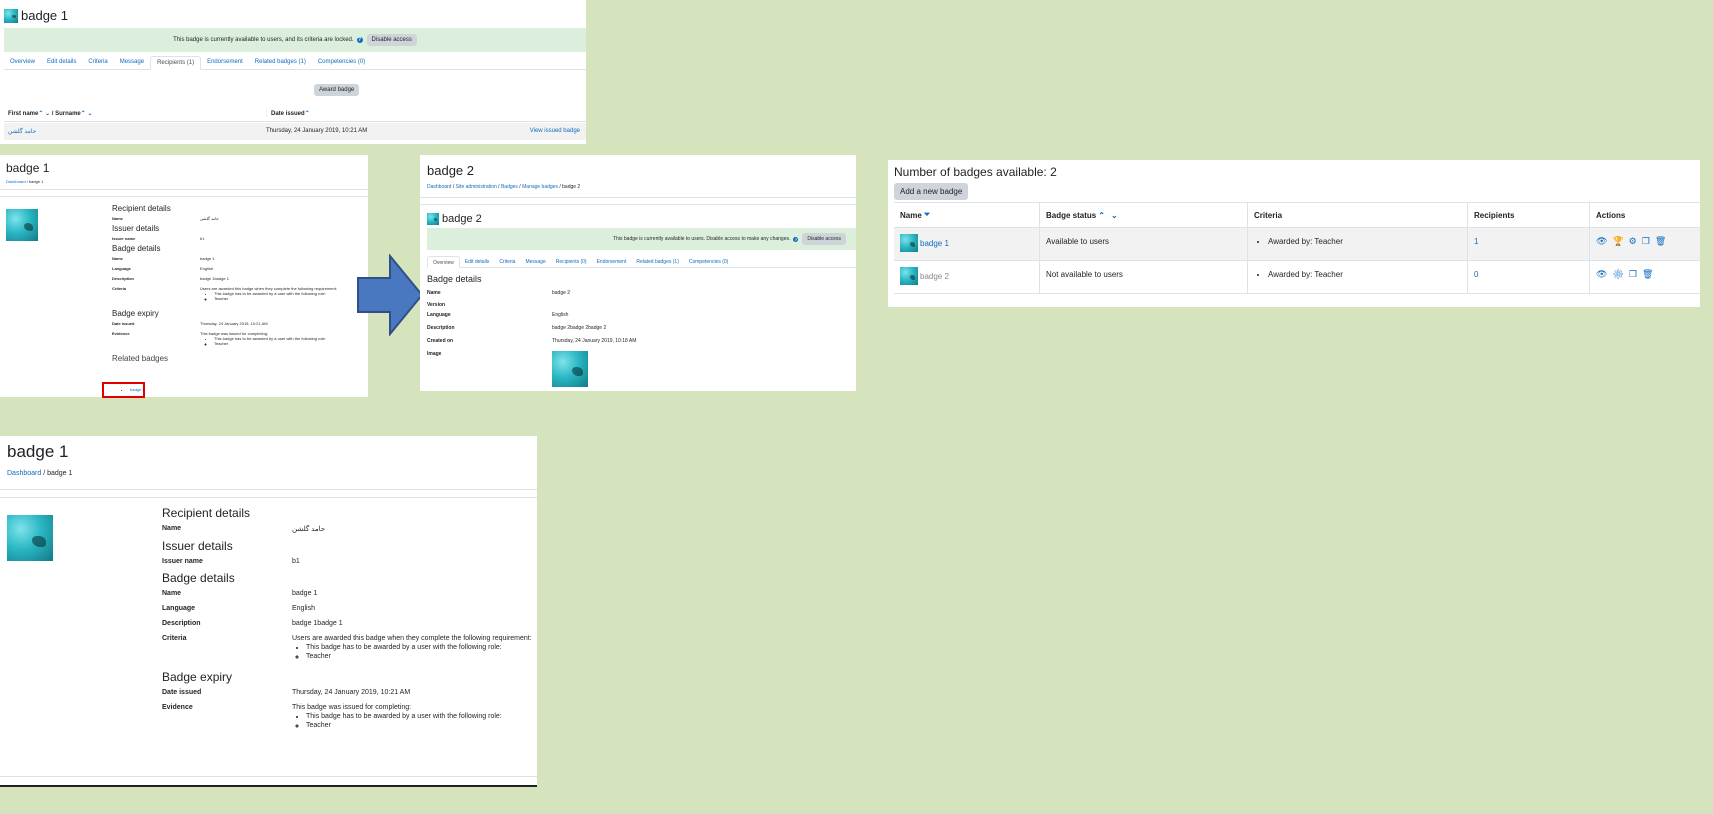 The image size is (1713, 814). Describe the element at coordinates (1144, 277) in the screenshot. I see `badge-status: Not available to users` at that location.